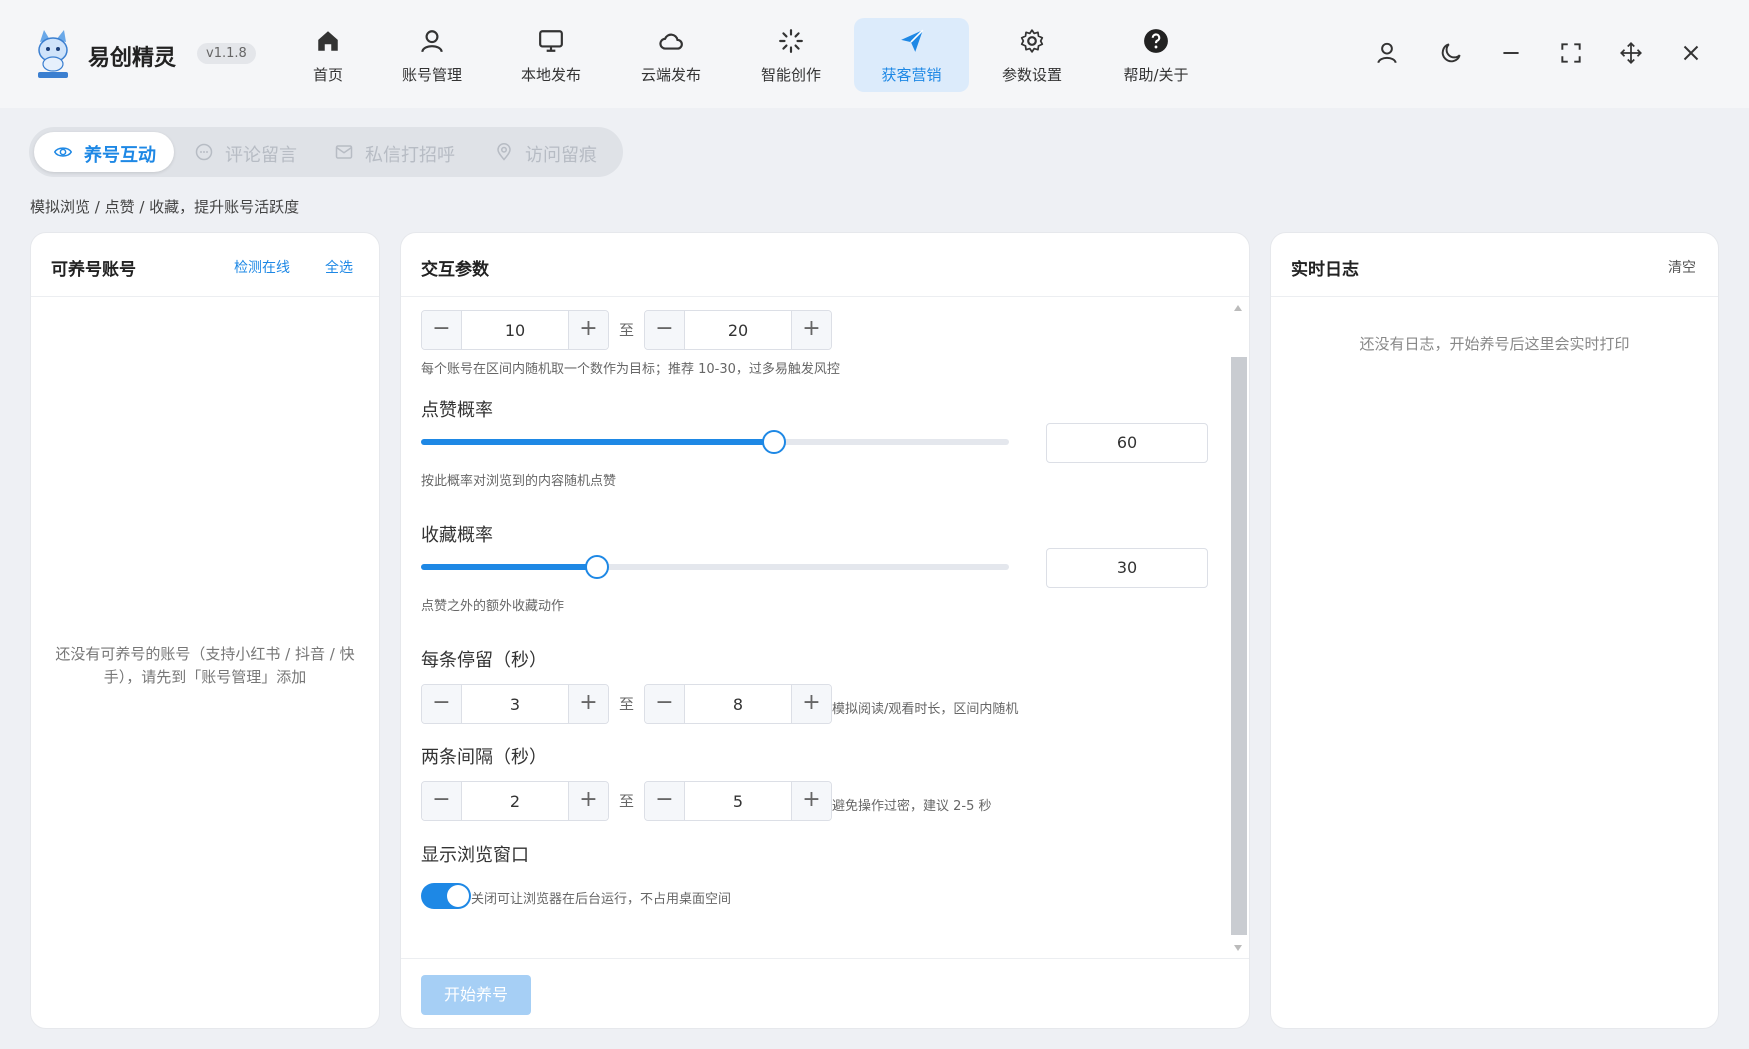 The height and width of the screenshot is (1049, 1749). What do you see at coordinates (1031, 75) in the screenshot?
I see `nav-label: 参数设置` at bounding box center [1031, 75].